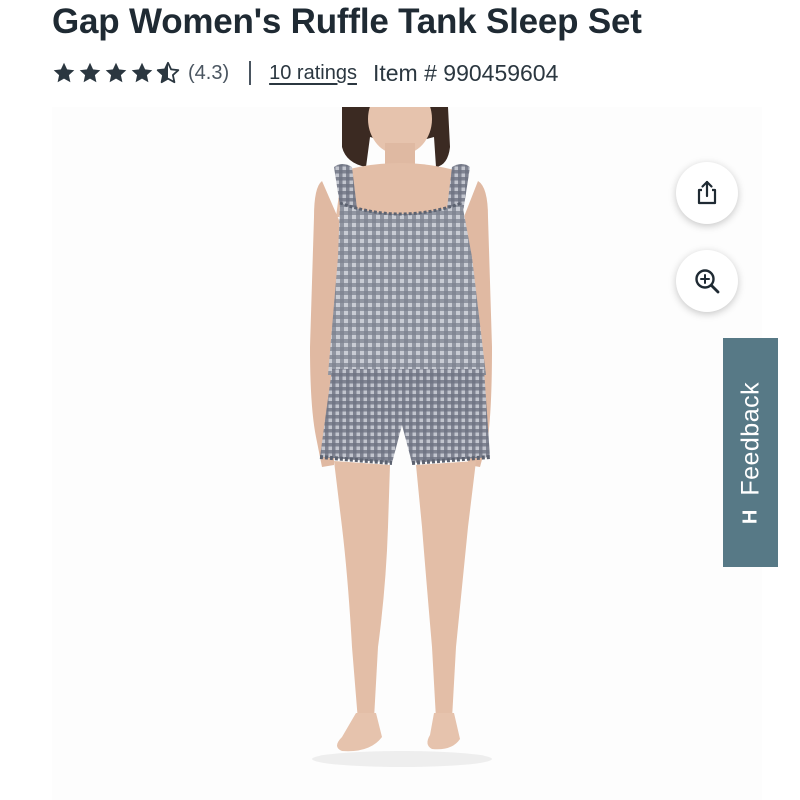 The height and width of the screenshot is (800, 800). I want to click on feedback-content: H Feedback, so click(750, 452).